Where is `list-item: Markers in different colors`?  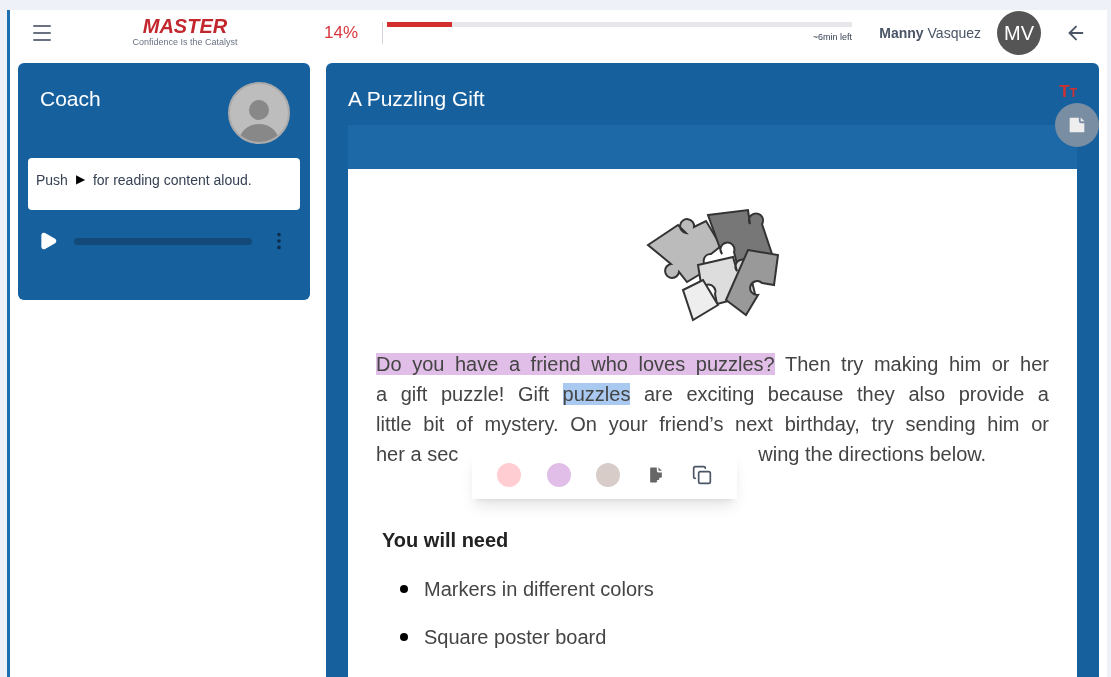 list-item: Markers in different colors is located at coordinates (539, 589).